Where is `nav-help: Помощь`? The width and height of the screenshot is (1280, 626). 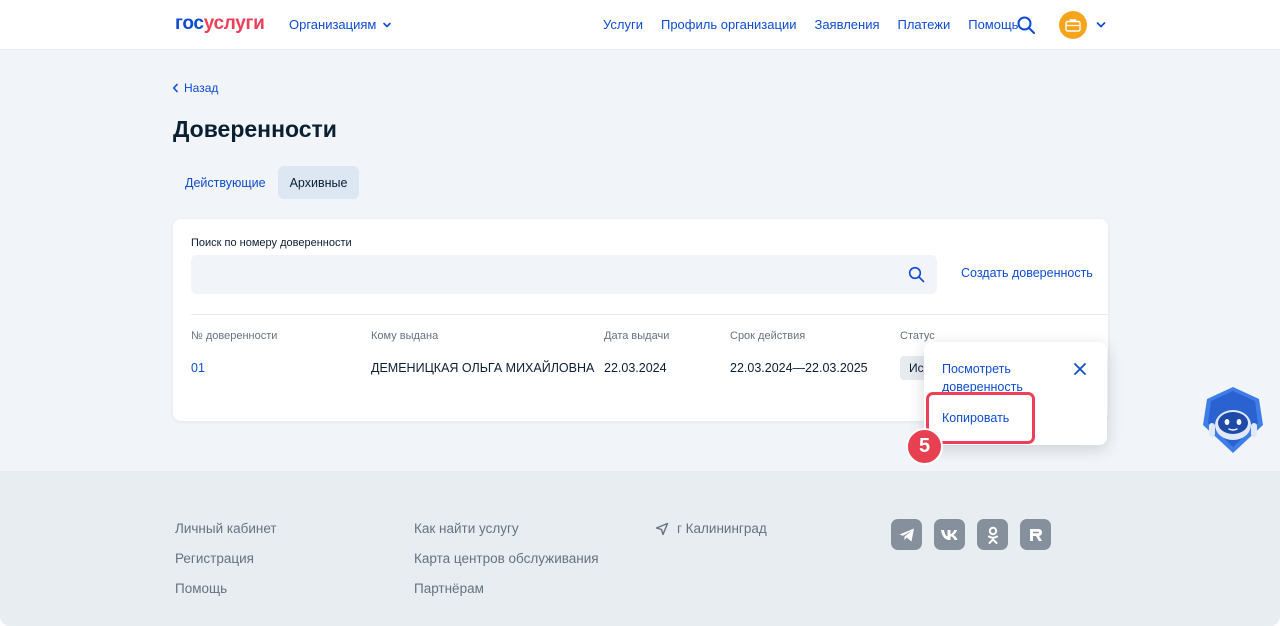
nav-help: Помощь is located at coordinates (993, 24).